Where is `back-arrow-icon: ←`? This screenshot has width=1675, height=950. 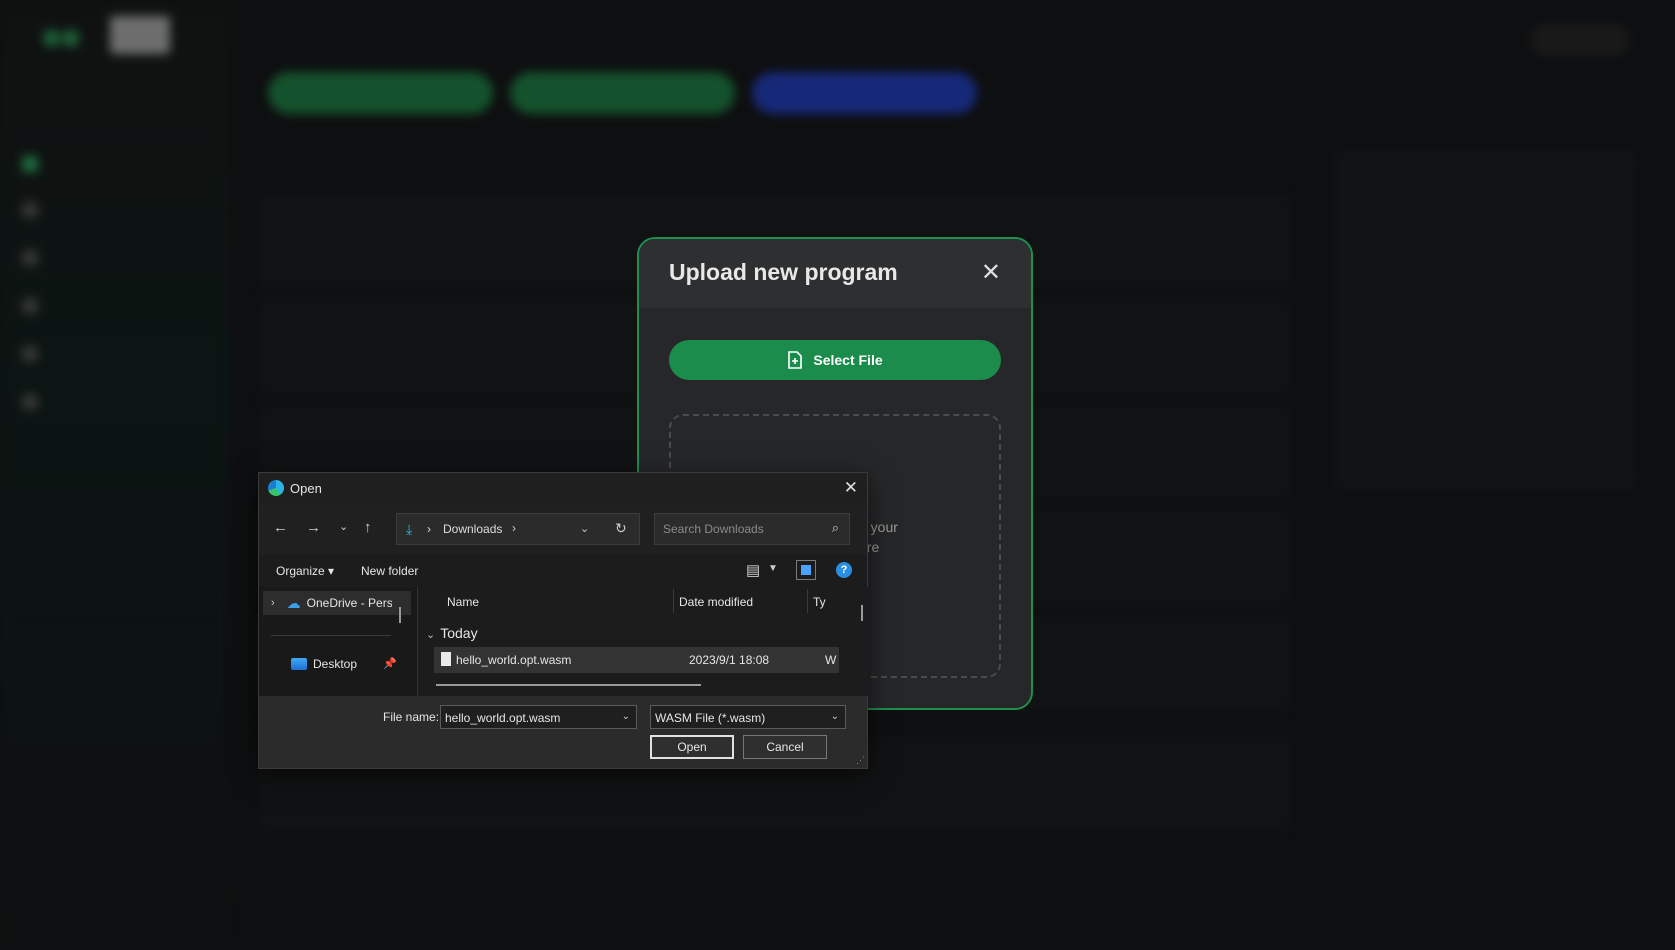
back-arrow-icon: ← is located at coordinates (280, 527).